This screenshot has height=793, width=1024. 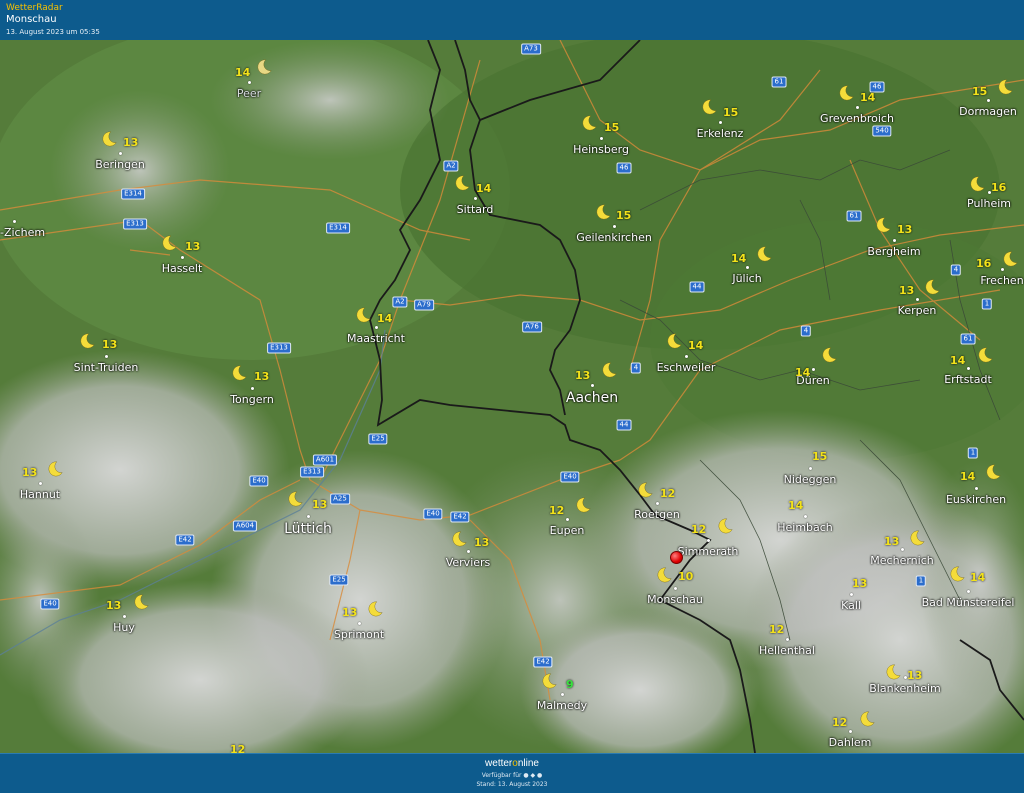 I want to click on city-label: Malmedy, so click(x=562, y=705).